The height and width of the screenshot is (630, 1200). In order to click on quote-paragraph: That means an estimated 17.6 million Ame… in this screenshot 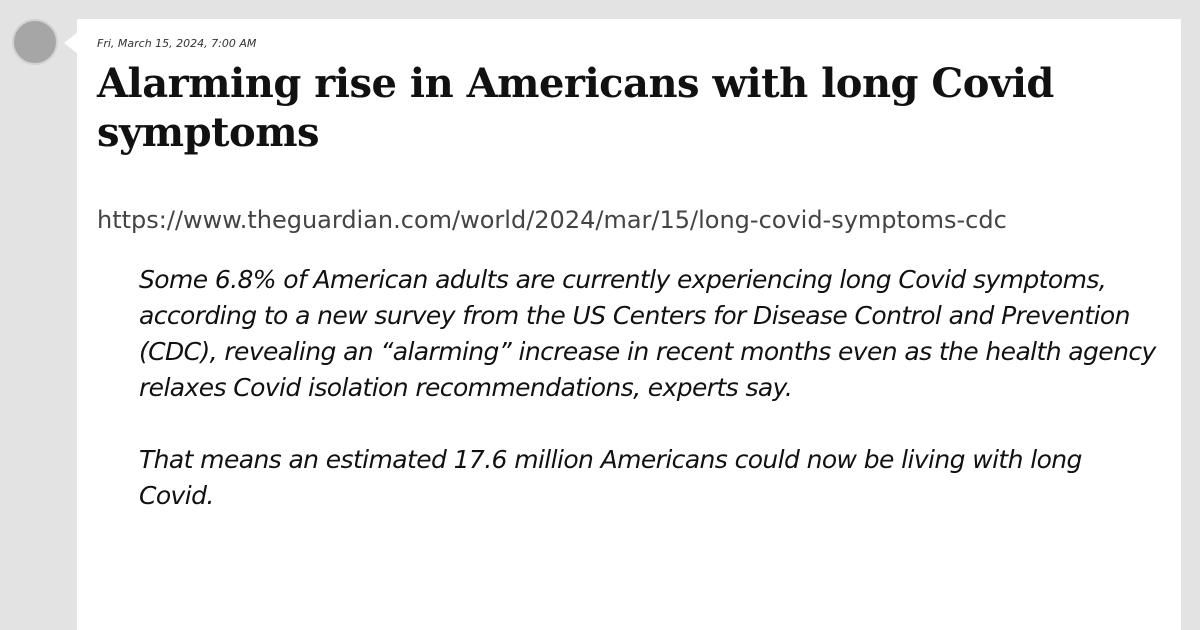, I will do `click(610, 477)`.